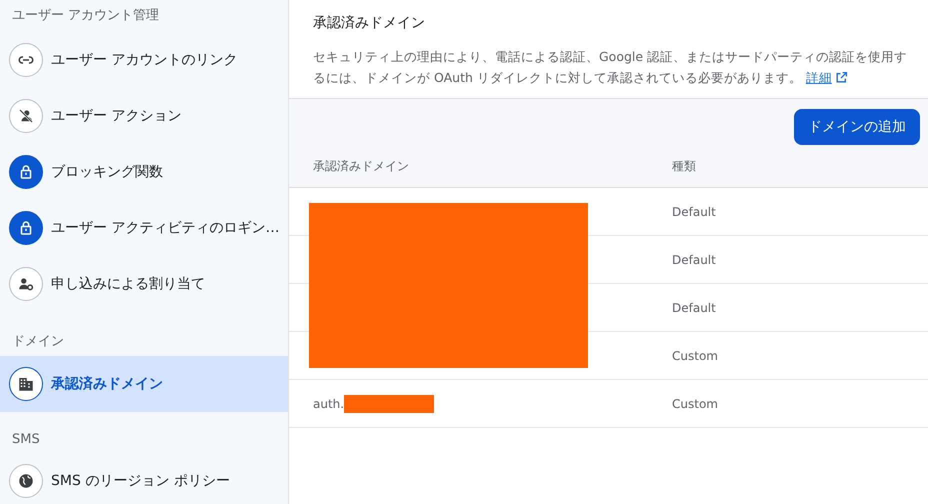 This screenshot has height=504, width=928. I want to click on column-header: 承認済みドメイン, so click(361, 166).